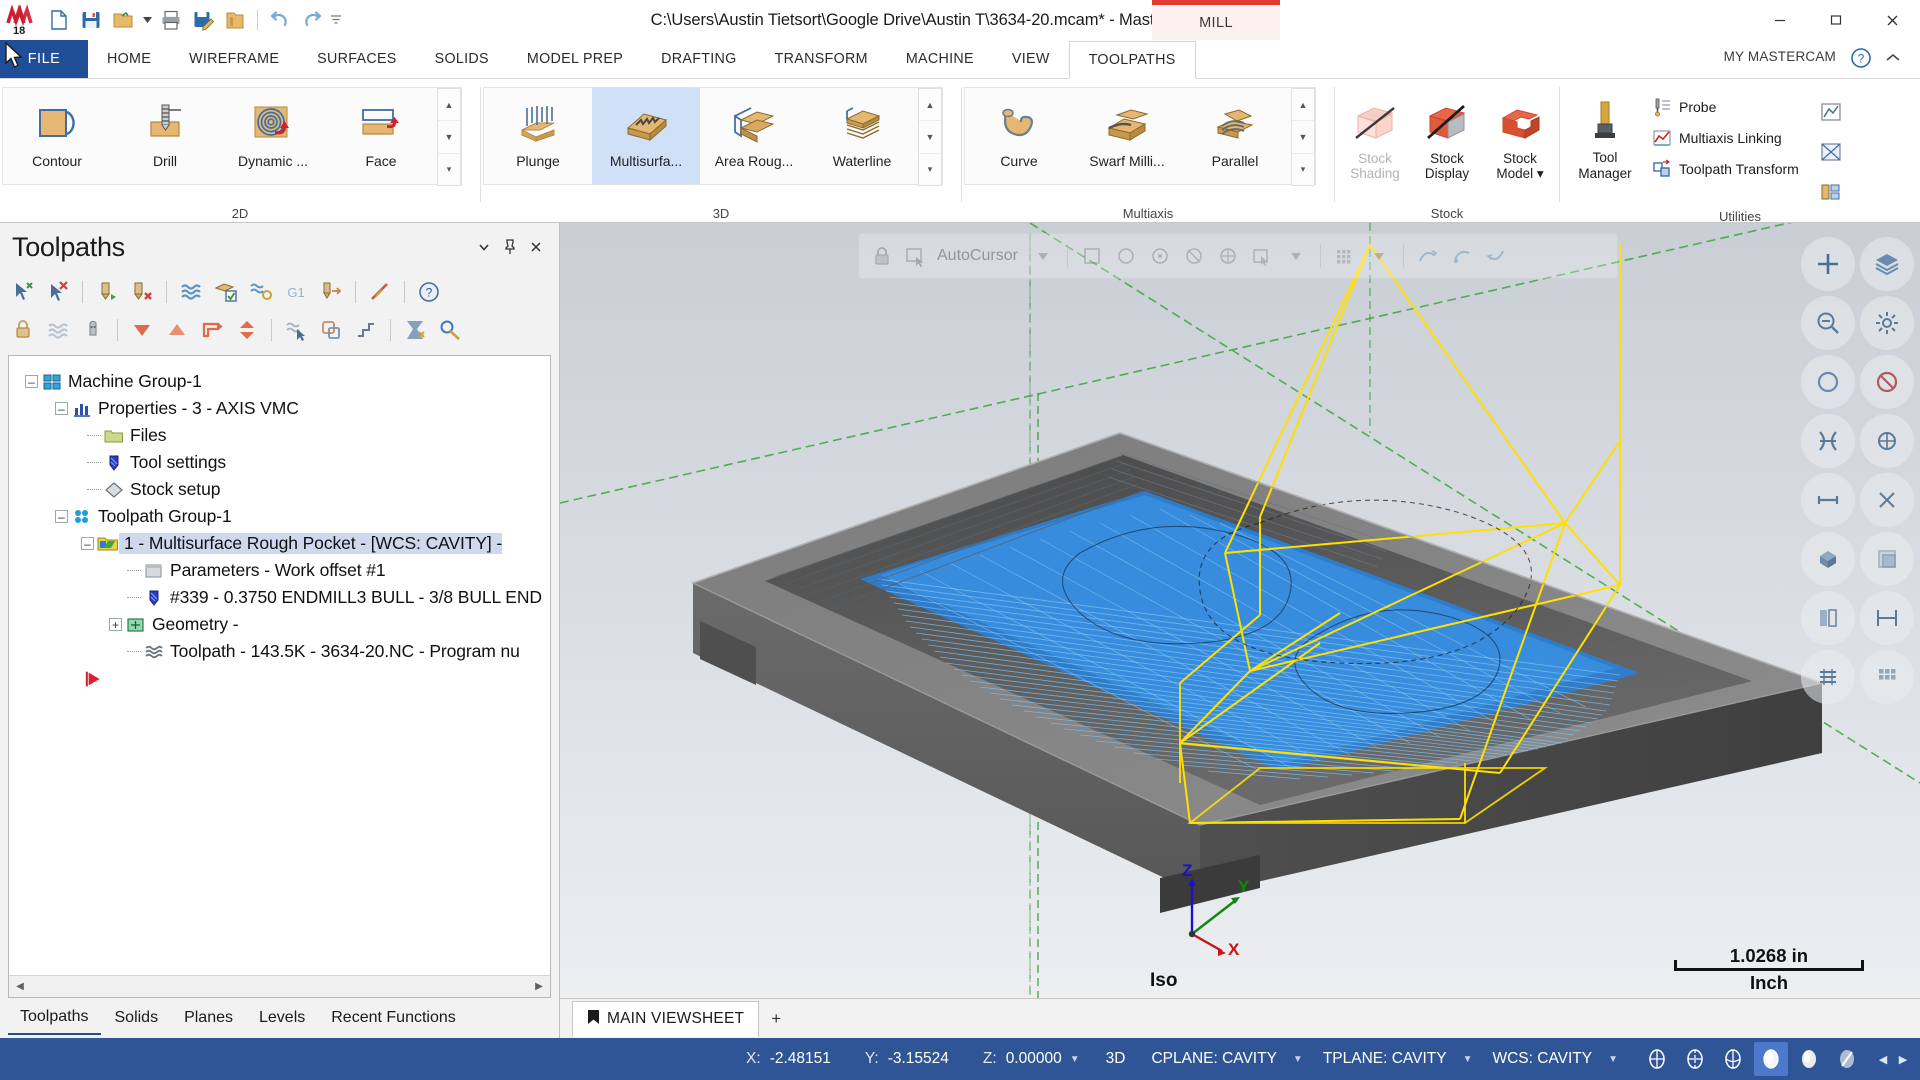  I want to click on autocursor-toolbar: AutoCursor, so click(1238, 256).